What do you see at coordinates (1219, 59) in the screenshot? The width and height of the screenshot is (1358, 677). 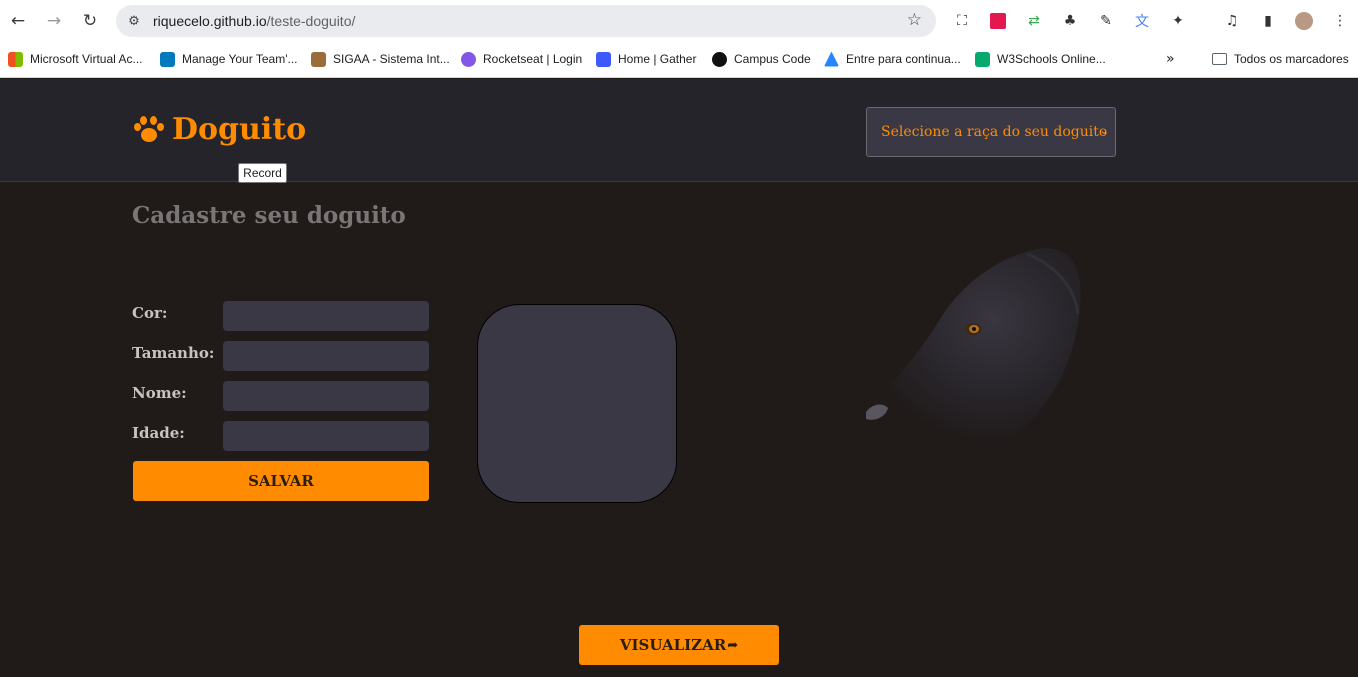 I see `folder-icon` at bounding box center [1219, 59].